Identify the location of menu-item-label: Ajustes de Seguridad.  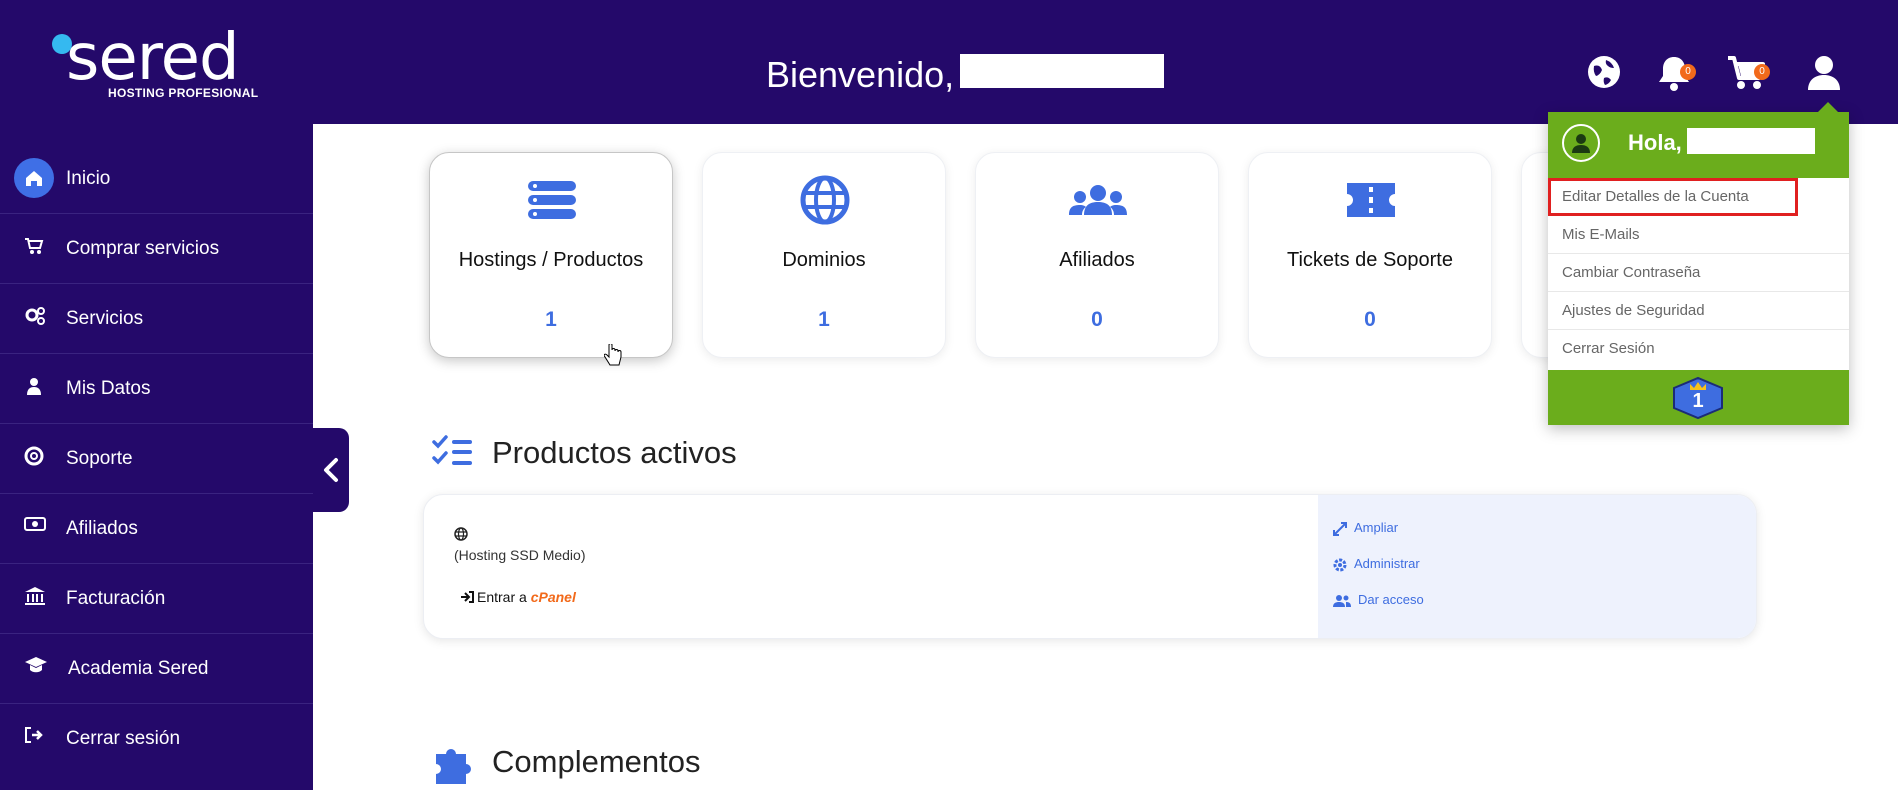
(1633, 310).